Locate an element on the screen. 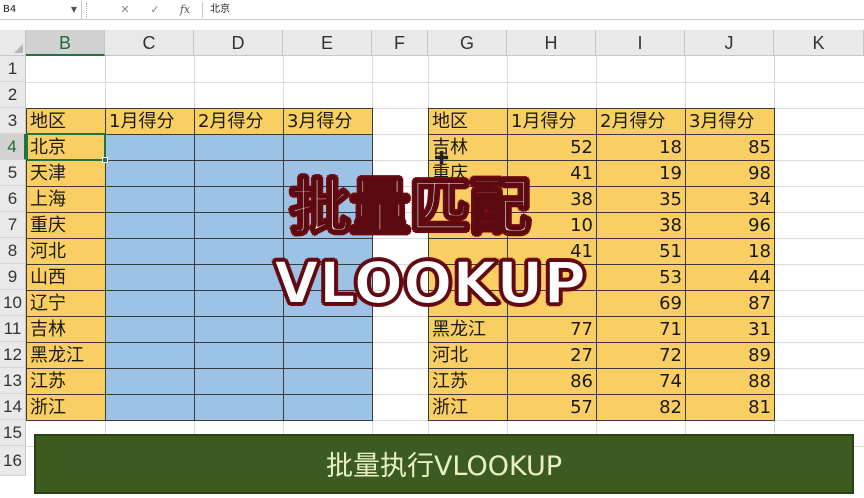 The height and width of the screenshot is (498, 864). column-header-c: C is located at coordinates (149, 43).